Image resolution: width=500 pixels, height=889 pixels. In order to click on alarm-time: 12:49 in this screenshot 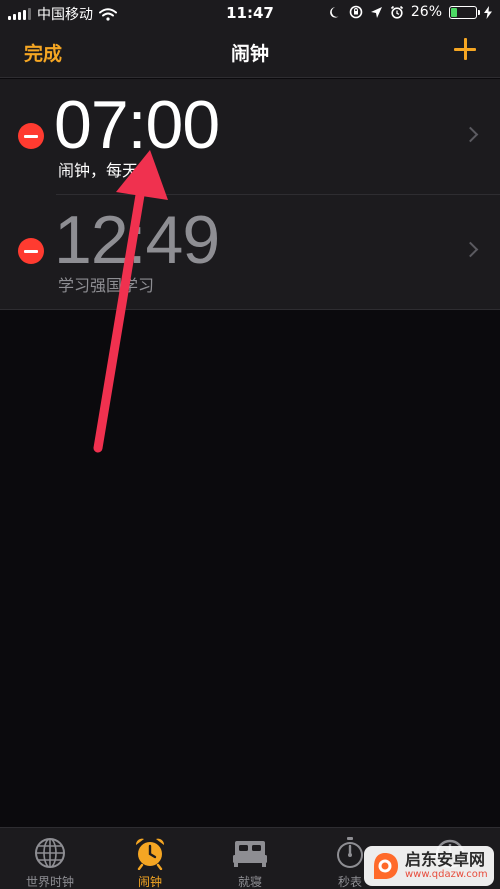, I will do `click(137, 240)`.